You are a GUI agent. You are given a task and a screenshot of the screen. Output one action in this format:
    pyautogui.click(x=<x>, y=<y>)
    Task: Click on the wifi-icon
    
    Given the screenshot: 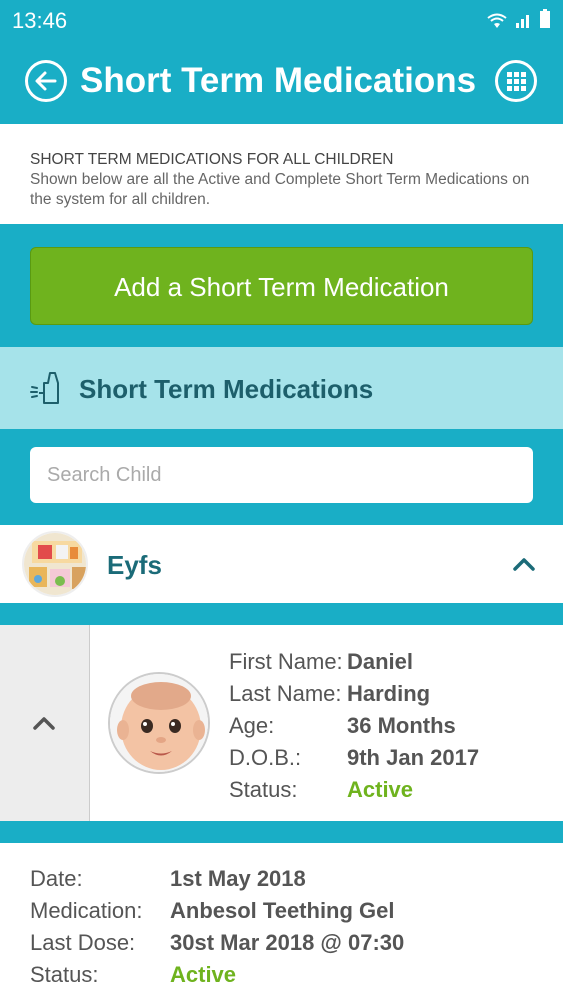 What is the action you would take?
    pyautogui.click(x=497, y=20)
    